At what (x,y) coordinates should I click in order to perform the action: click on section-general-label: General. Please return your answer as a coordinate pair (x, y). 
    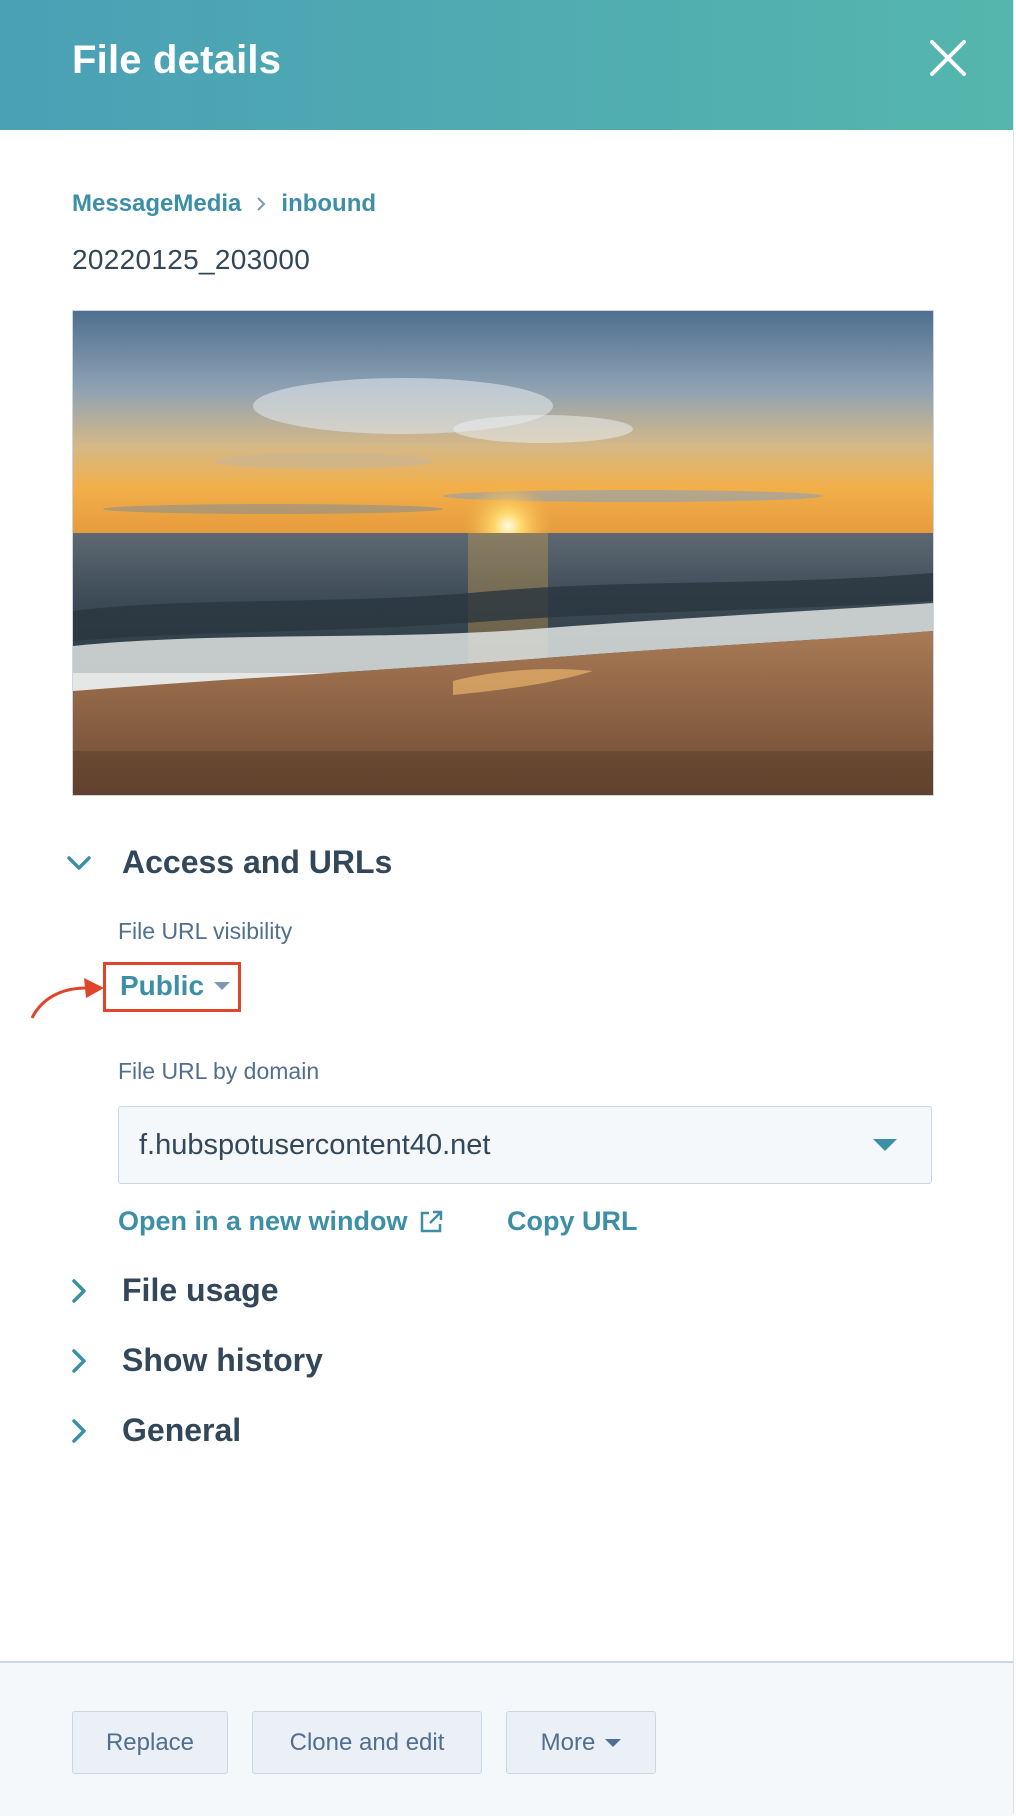
    Looking at the image, I should click on (182, 1430).